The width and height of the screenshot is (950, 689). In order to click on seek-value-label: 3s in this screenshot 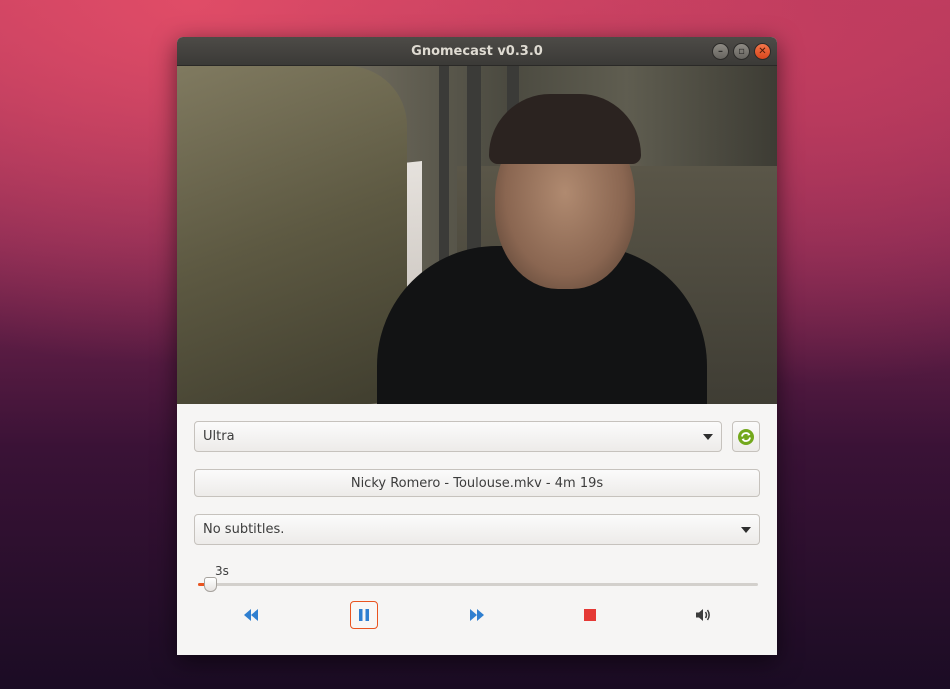, I will do `click(222, 571)`.